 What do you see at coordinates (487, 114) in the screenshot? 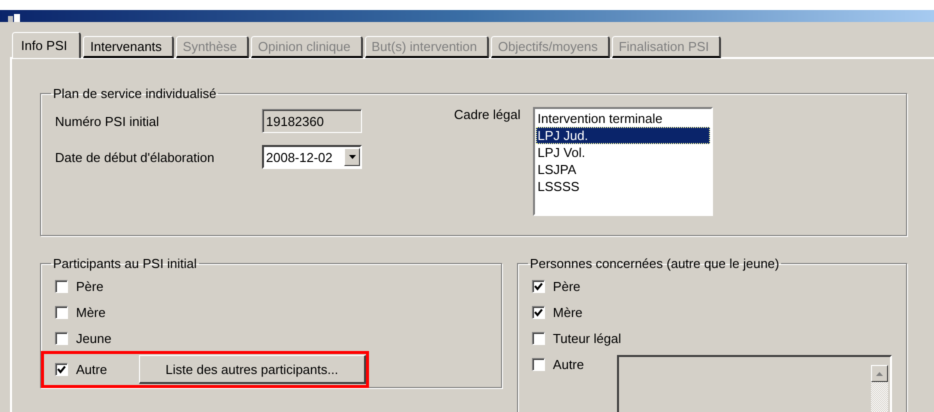
I see `field-label: Cadre légal` at bounding box center [487, 114].